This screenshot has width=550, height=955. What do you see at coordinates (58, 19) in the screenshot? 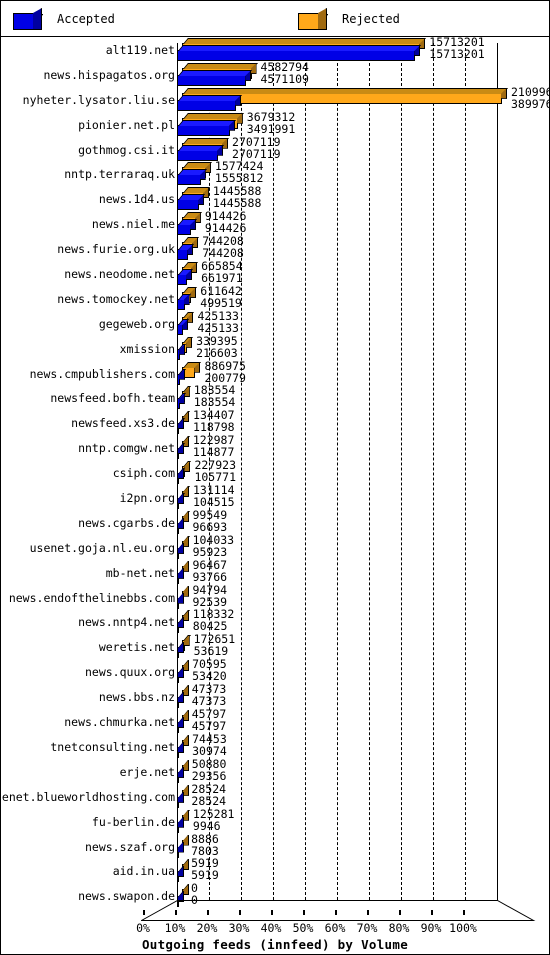
I see `legend-item-accepted: Accepted` at bounding box center [58, 19].